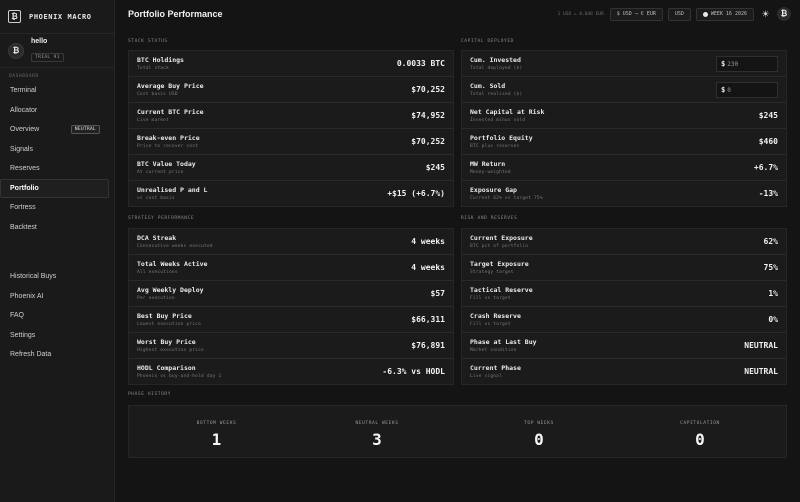 This screenshot has width=800, height=502. What do you see at coordinates (624, 320) in the screenshot?
I see `table-row: Crash Reserve Fill vs target 0%` at bounding box center [624, 320].